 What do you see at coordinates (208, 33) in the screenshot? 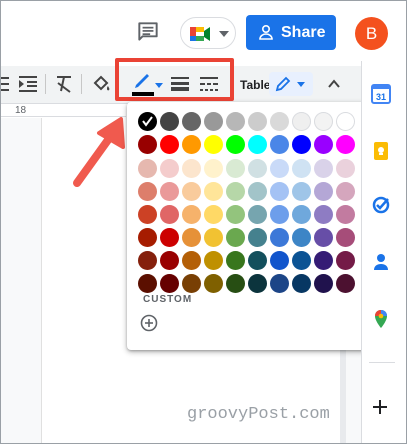
I see `meet-button` at bounding box center [208, 33].